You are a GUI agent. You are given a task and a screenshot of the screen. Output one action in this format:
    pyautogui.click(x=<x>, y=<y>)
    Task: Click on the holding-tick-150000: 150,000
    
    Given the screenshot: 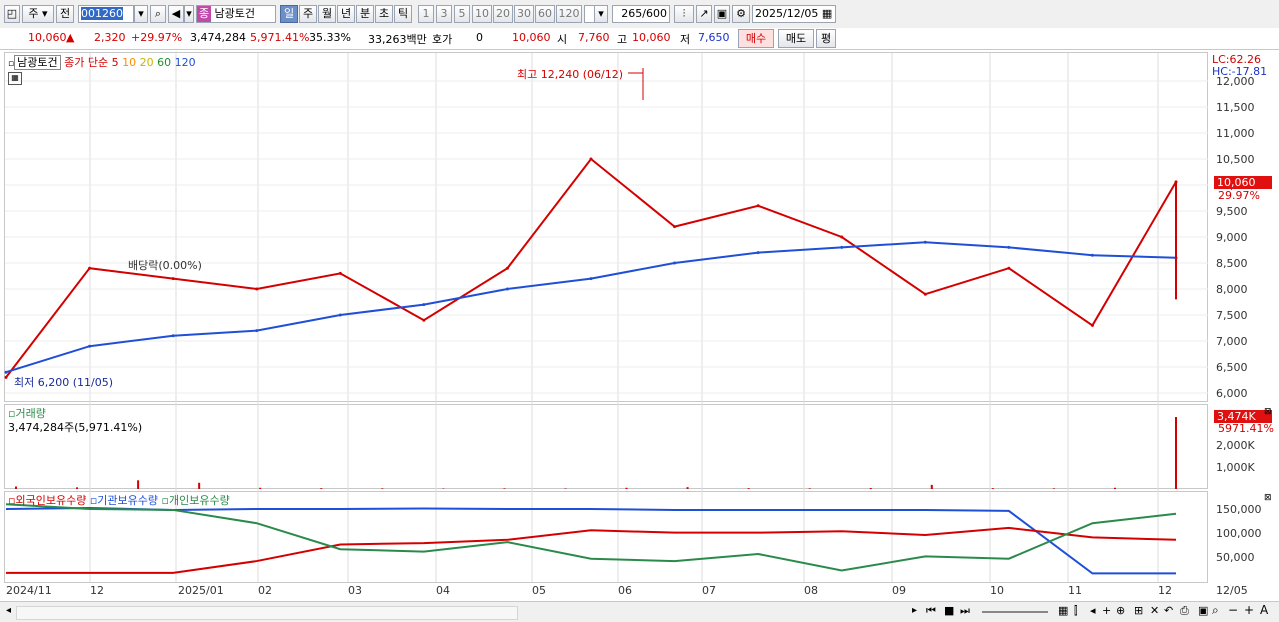 What is the action you would take?
    pyautogui.click(x=1239, y=509)
    